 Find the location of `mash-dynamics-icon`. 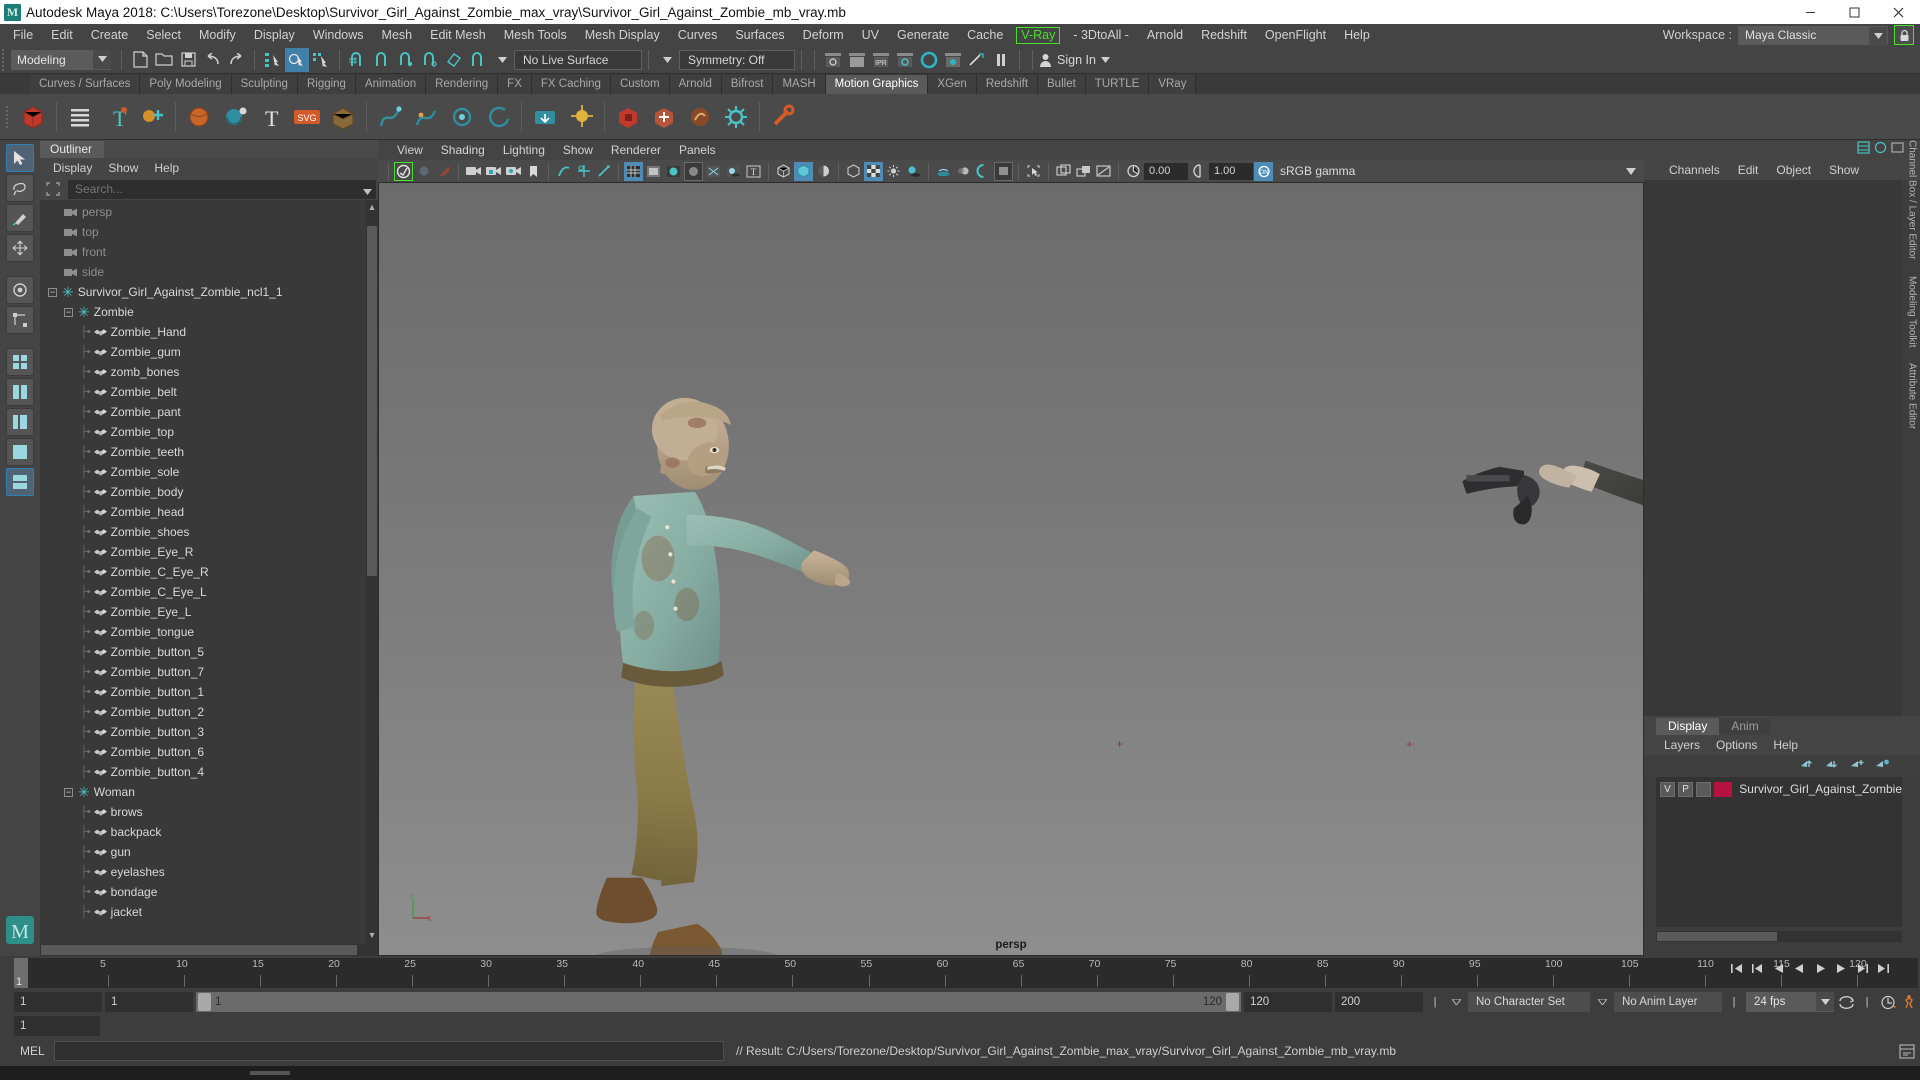

mash-dynamics-icon is located at coordinates (426, 117).